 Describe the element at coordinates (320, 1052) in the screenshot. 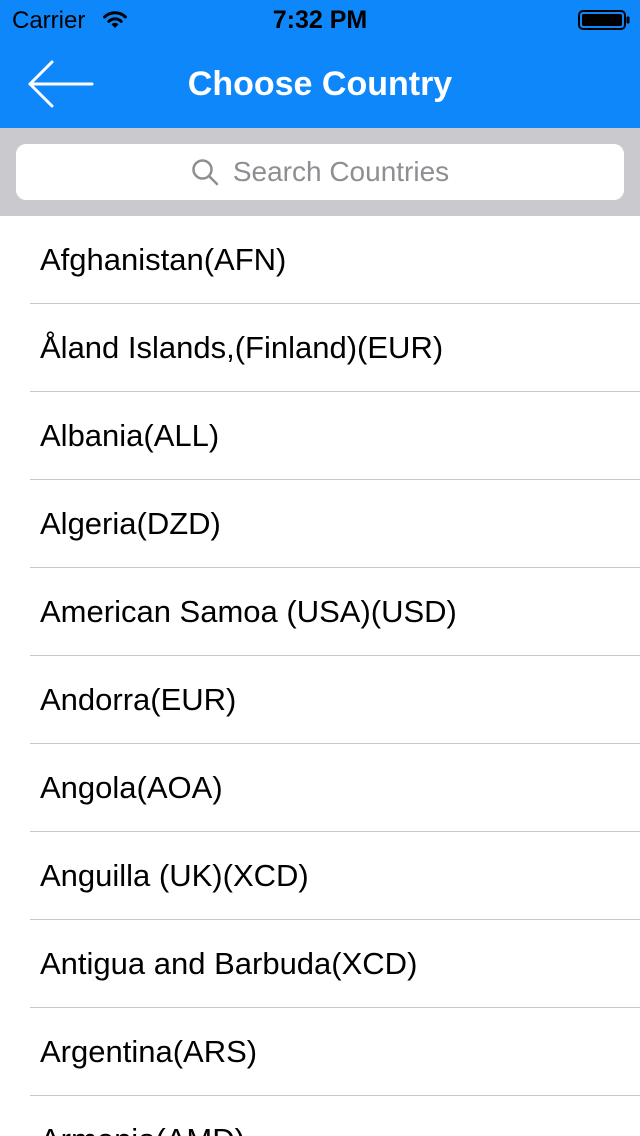

I see `list-item: Argentina(ARS)` at that location.